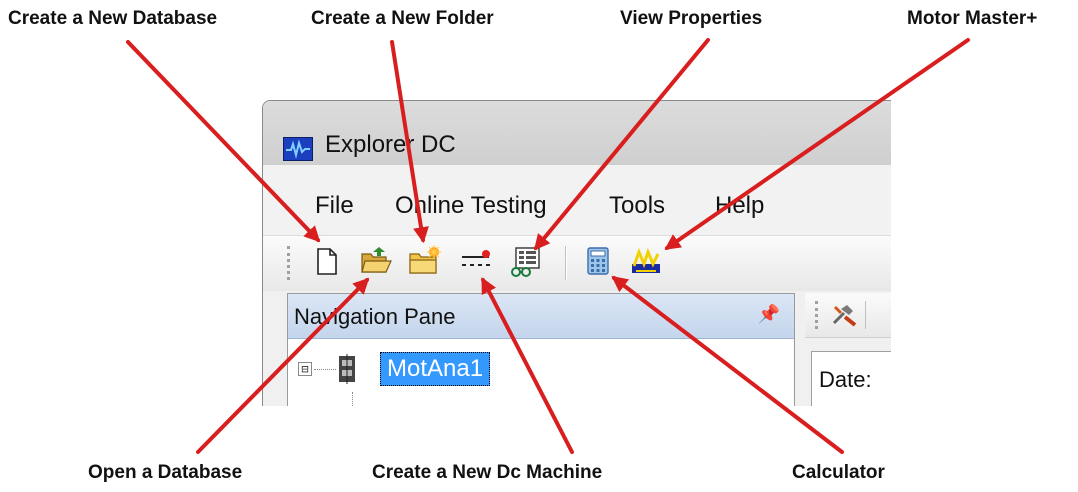 Image resolution: width=1078 pixels, height=492 pixels. I want to click on open-folder-icon, so click(376, 260).